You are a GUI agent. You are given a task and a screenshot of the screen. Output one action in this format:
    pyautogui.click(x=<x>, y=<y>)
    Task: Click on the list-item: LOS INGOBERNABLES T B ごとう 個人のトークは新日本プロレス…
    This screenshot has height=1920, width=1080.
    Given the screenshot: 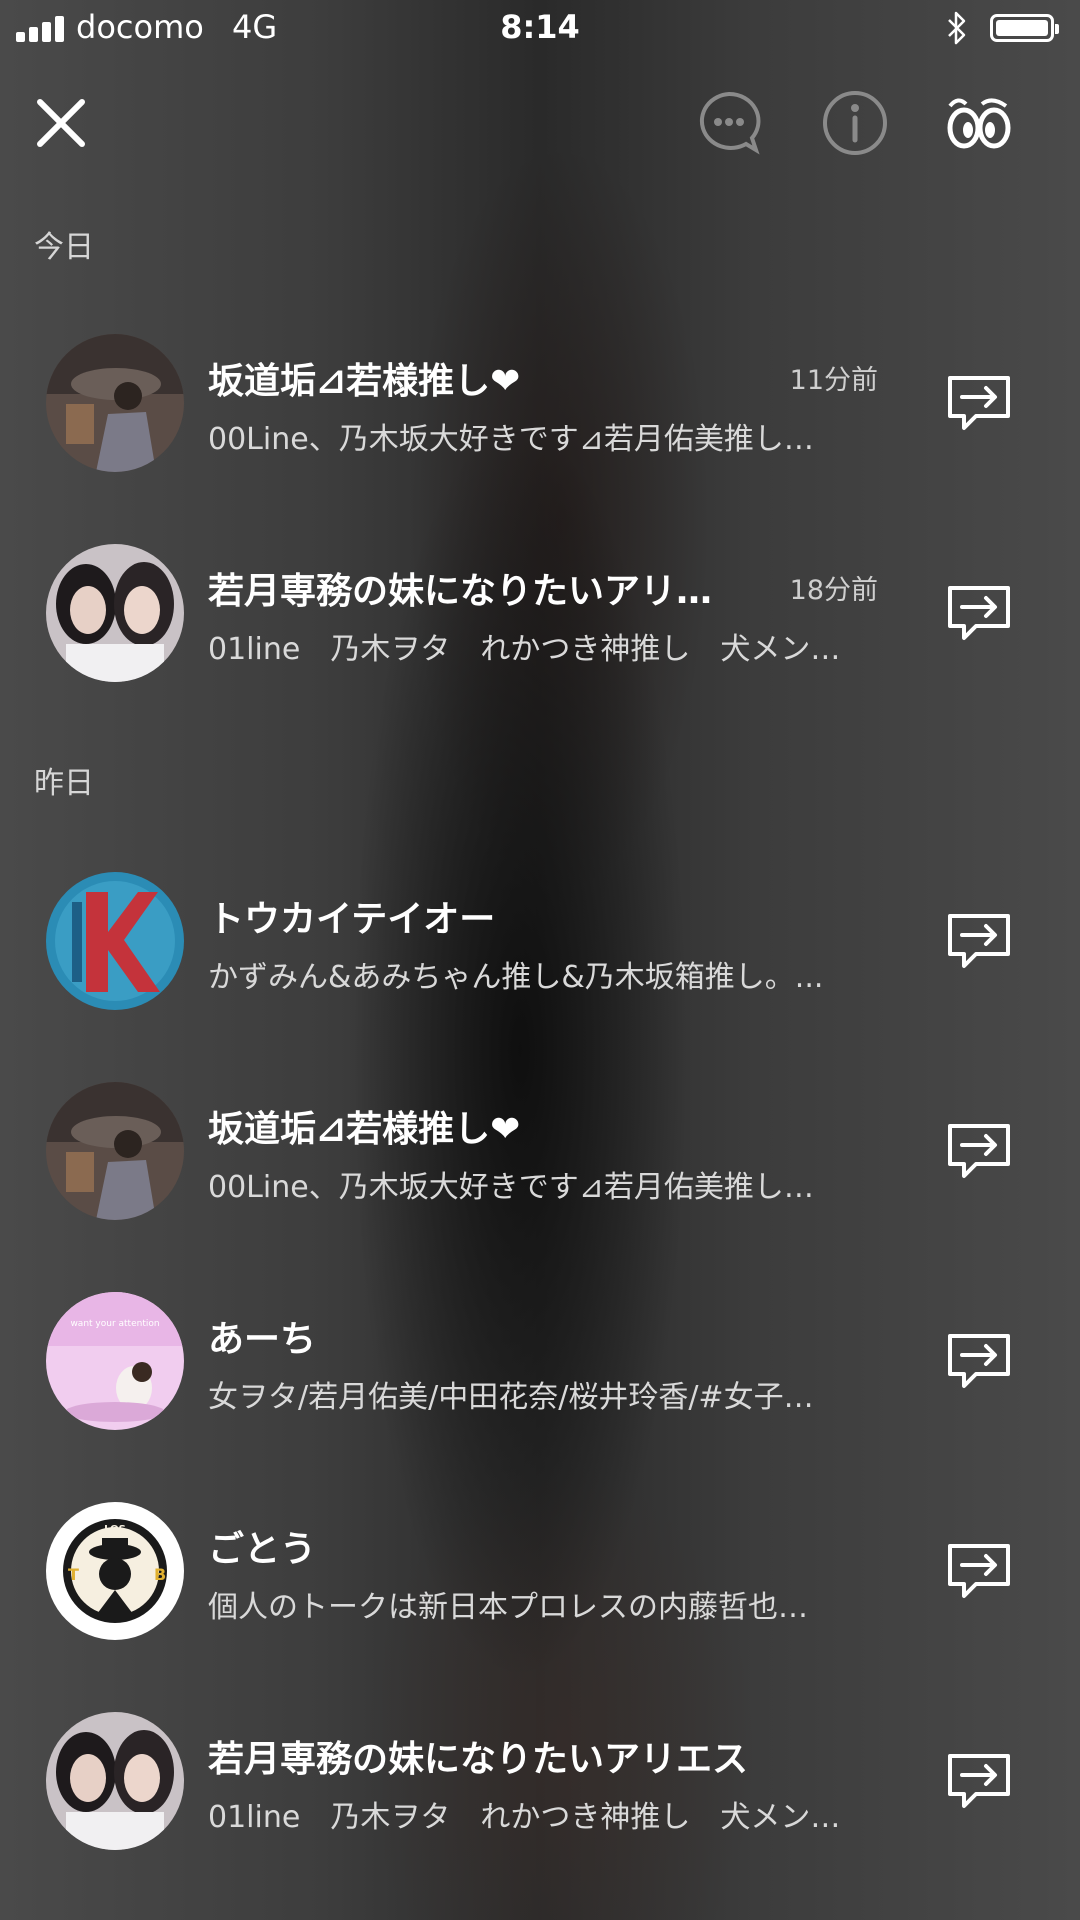 What is the action you would take?
    pyautogui.click(x=540, y=1571)
    